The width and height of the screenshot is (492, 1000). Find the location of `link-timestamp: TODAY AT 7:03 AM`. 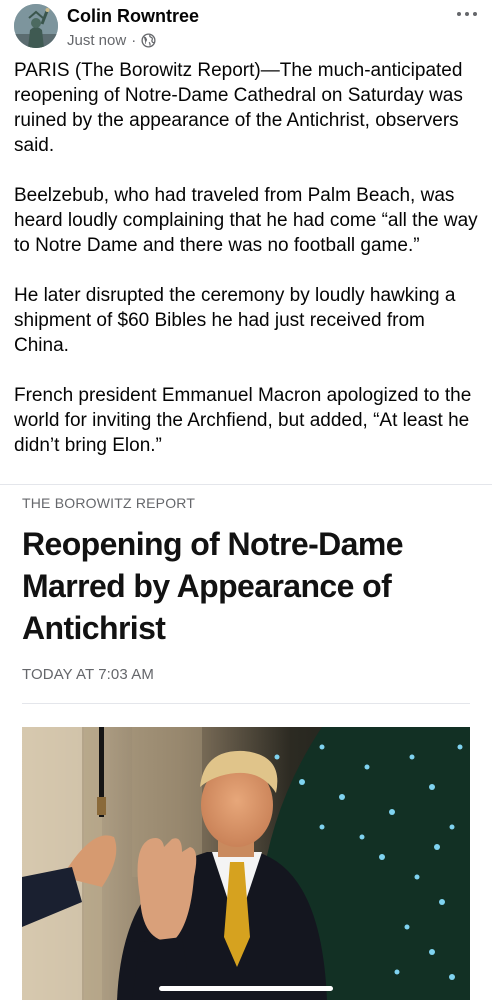

link-timestamp: TODAY AT 7:03 AM is located at coordinates (88, 674).